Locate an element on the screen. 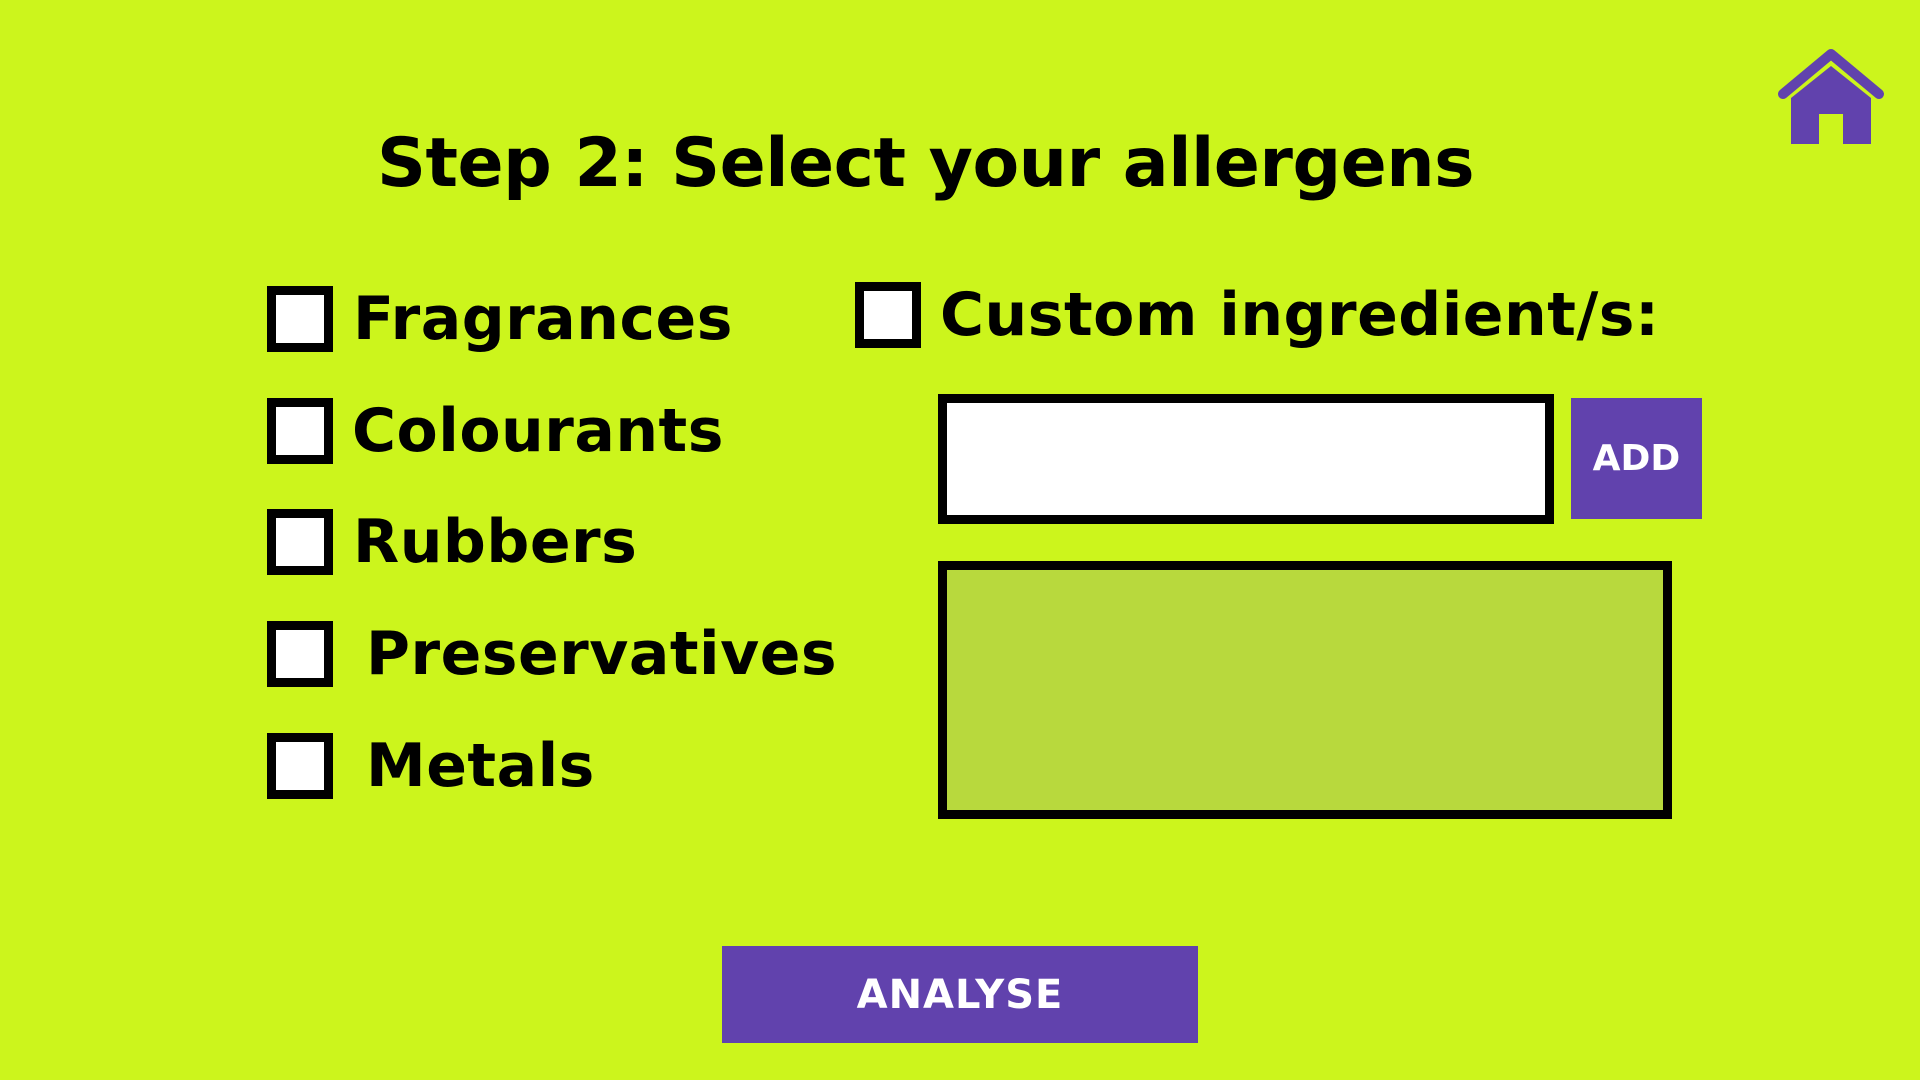 The image size is (1920, 1080). rubbers-label: Rubbers is located at coordinates (495, 542).